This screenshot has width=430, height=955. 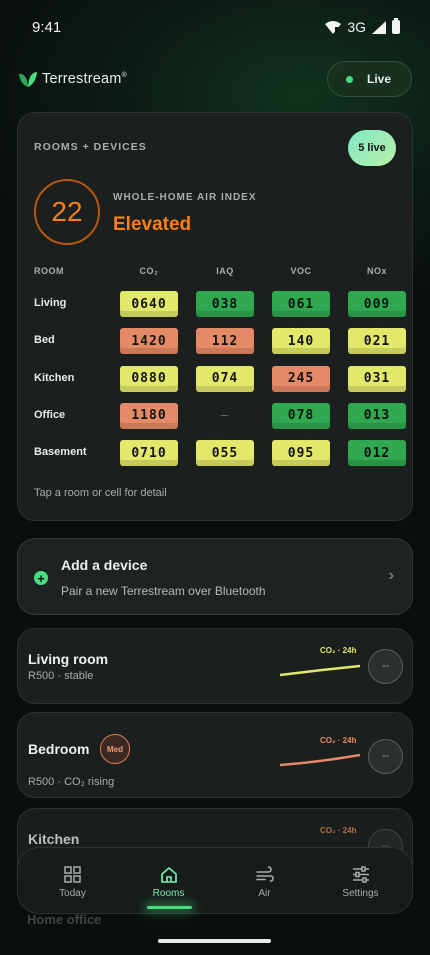 What do you see at coordinates (72, 893) in the screenshot?
I see `nav-label: Today` at bounding box center [72, 893].